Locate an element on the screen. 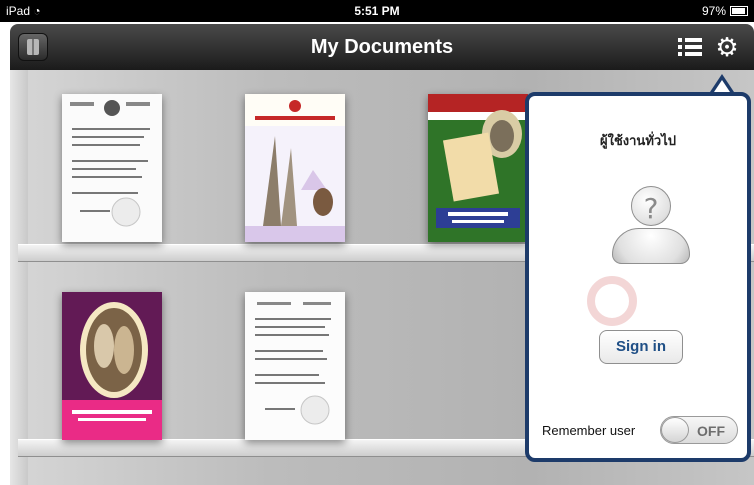 This screenshot has width=754, height=485. remember-user-toggle: OFF is located at coordinates (699, 430).